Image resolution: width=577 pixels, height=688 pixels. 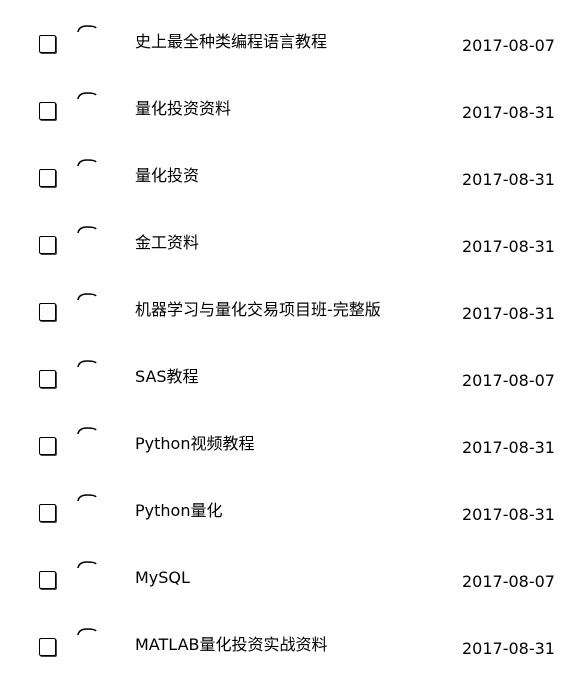 I want to click on file-row: MATLAB量化投资实战资料 2017-08-31, so click(x=288, y=636).